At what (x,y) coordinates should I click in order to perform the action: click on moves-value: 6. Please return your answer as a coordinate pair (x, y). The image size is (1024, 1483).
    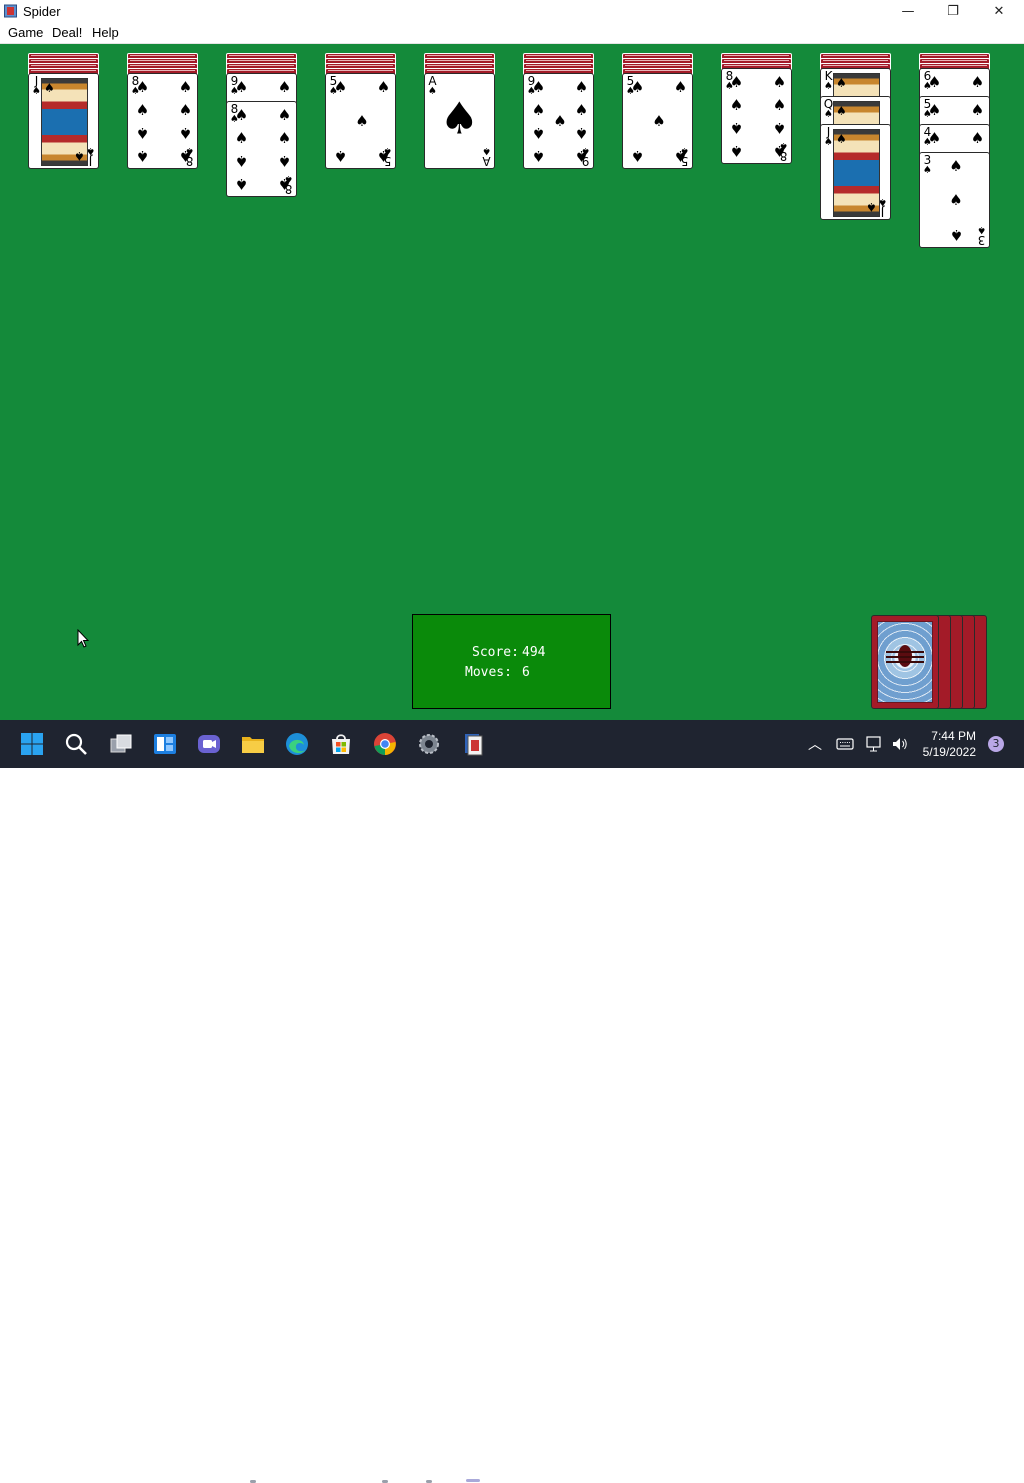
    Looking at the image, I should click on (526, 672).